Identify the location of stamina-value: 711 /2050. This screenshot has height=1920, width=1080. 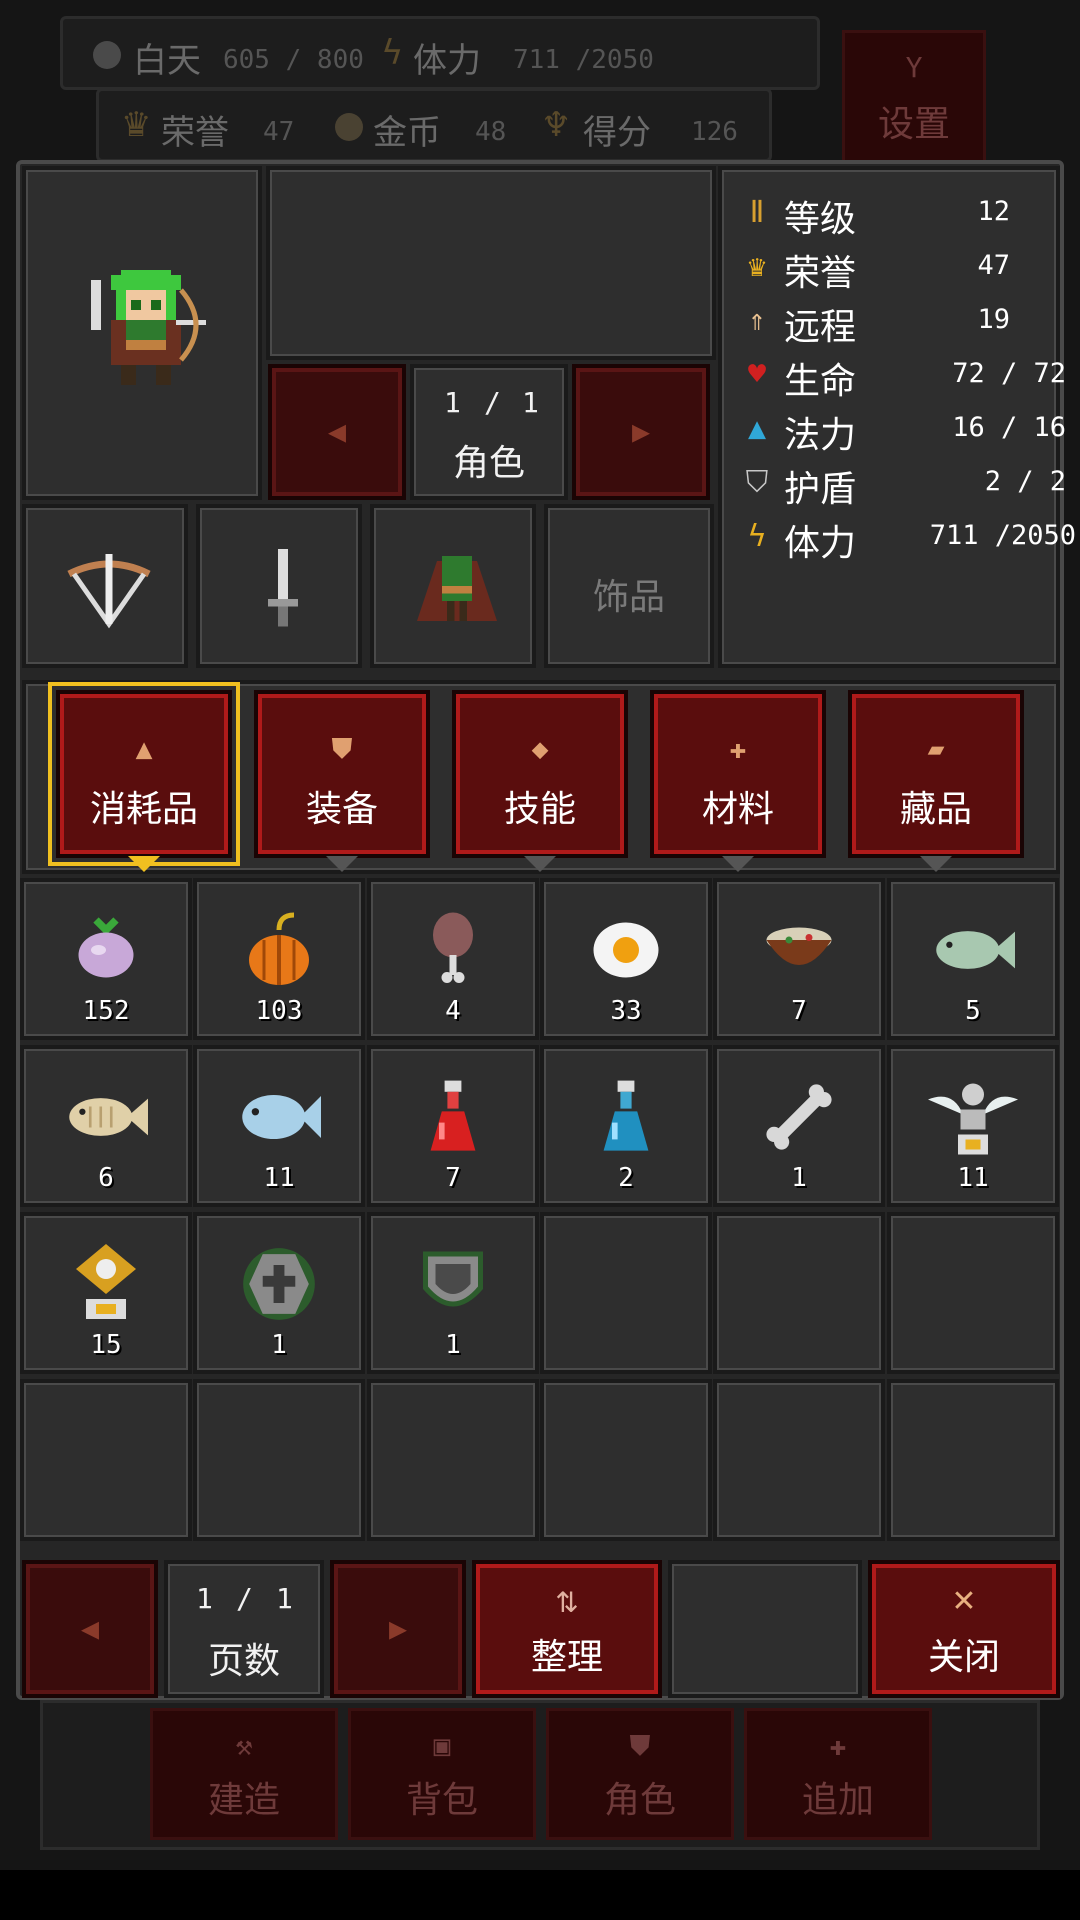
(583, 60).